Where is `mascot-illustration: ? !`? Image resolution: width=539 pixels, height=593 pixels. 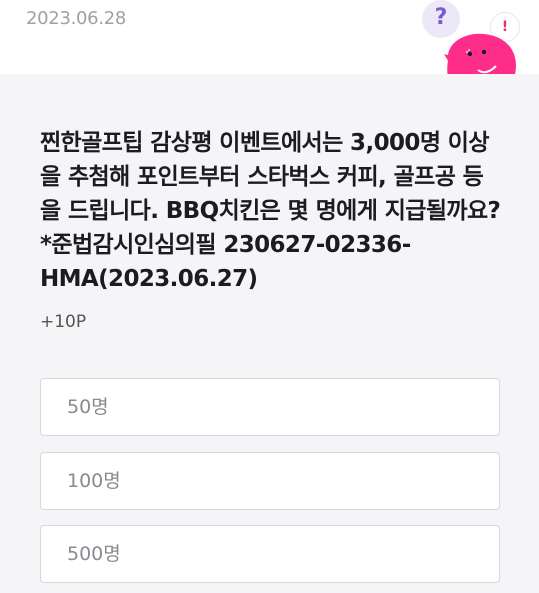 mascot-illustration: ? ! is located at coordinates (473, 45).